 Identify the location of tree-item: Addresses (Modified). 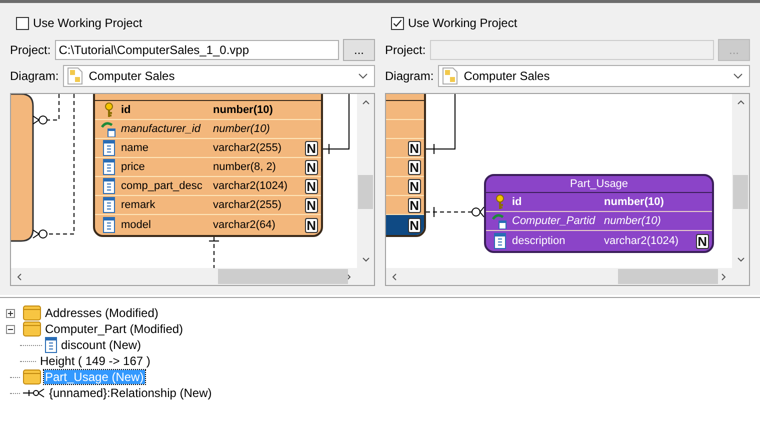
(102, 313).